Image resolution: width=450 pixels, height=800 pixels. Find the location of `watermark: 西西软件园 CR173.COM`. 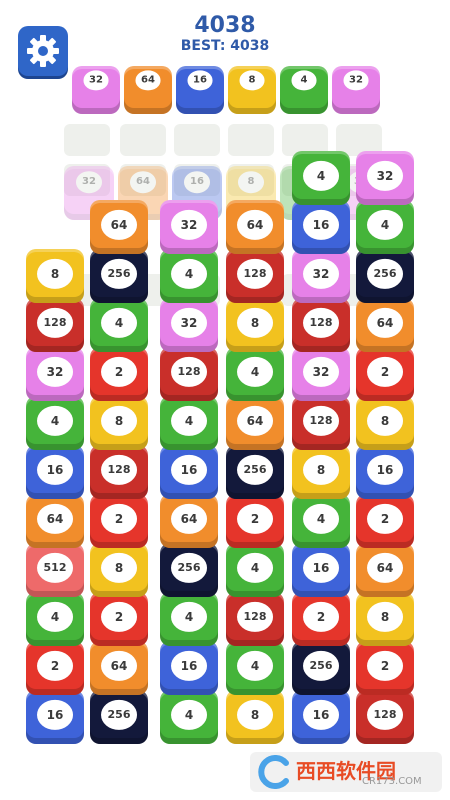

watermark: 西西软件园 CR173.COM is located at coordinates (346, 772).